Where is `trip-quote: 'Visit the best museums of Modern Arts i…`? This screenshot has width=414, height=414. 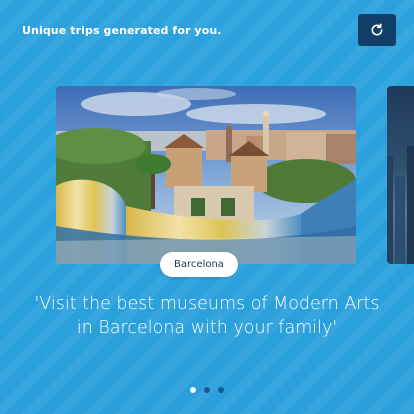
trip-quote: 'Visit the best museums of Modern Arts i… is located at coordinates (207, 316).